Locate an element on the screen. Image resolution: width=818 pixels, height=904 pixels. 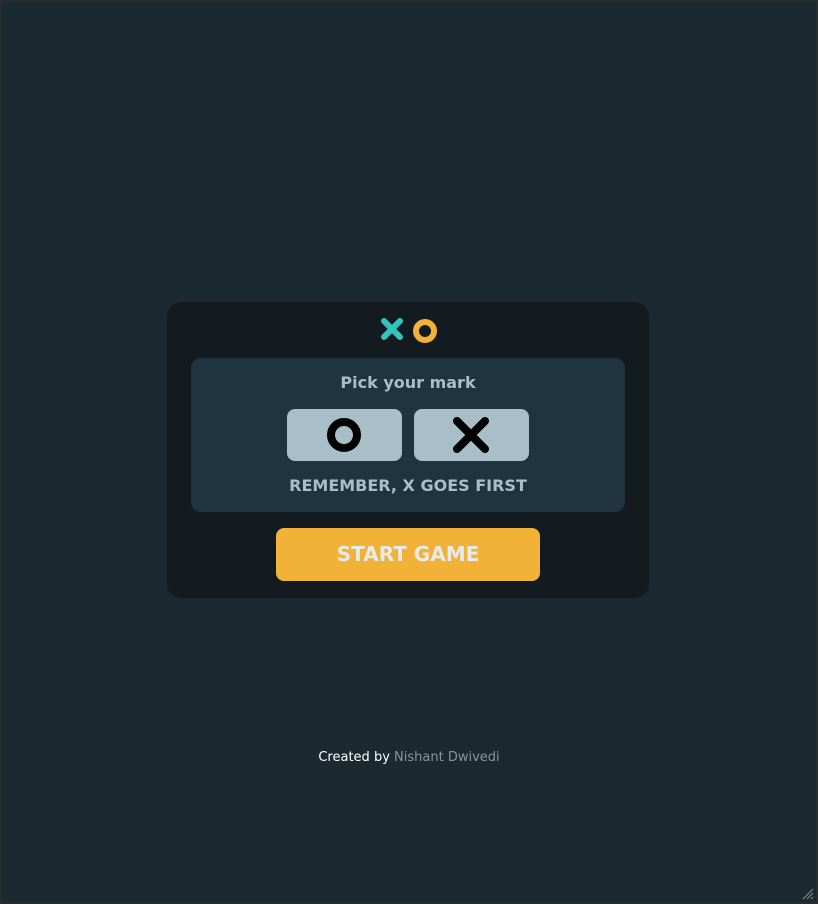
start-game-button: START GAME is located at coordinates (408, 554).